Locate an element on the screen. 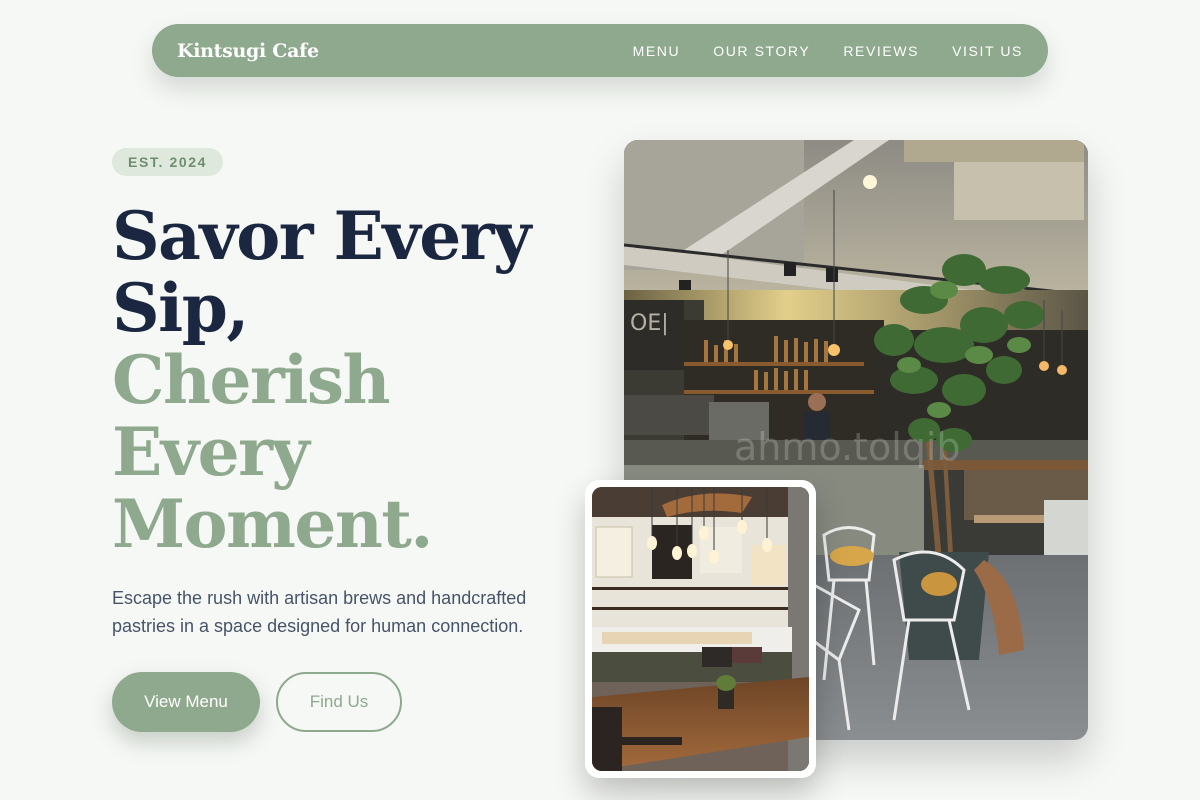  secondary-photo-frame is located at coordinates (700, 629).